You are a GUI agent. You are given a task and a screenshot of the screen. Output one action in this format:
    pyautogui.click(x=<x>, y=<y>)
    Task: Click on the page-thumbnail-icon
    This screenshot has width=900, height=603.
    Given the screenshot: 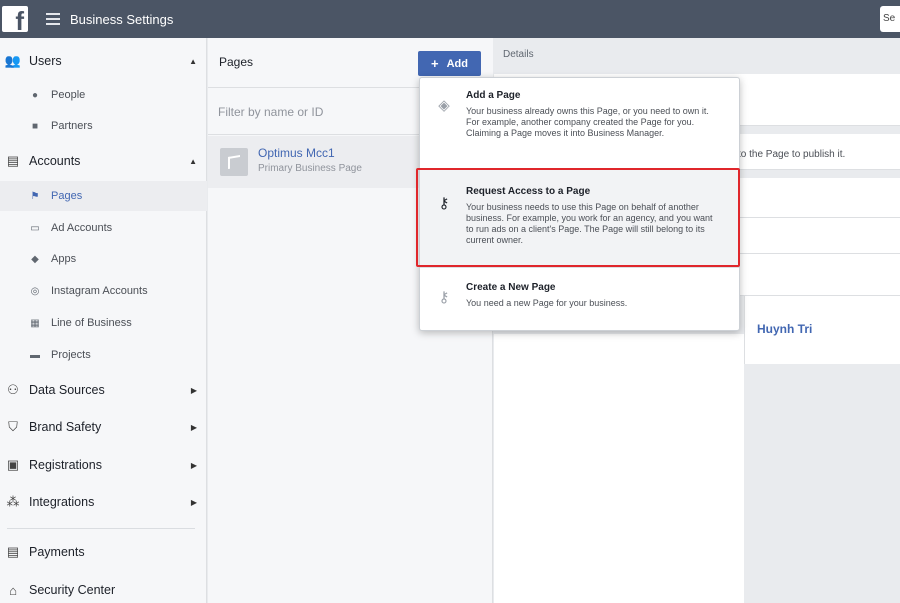 What is the action you would take?
    pyautogui.click(x=234, y=162)
    